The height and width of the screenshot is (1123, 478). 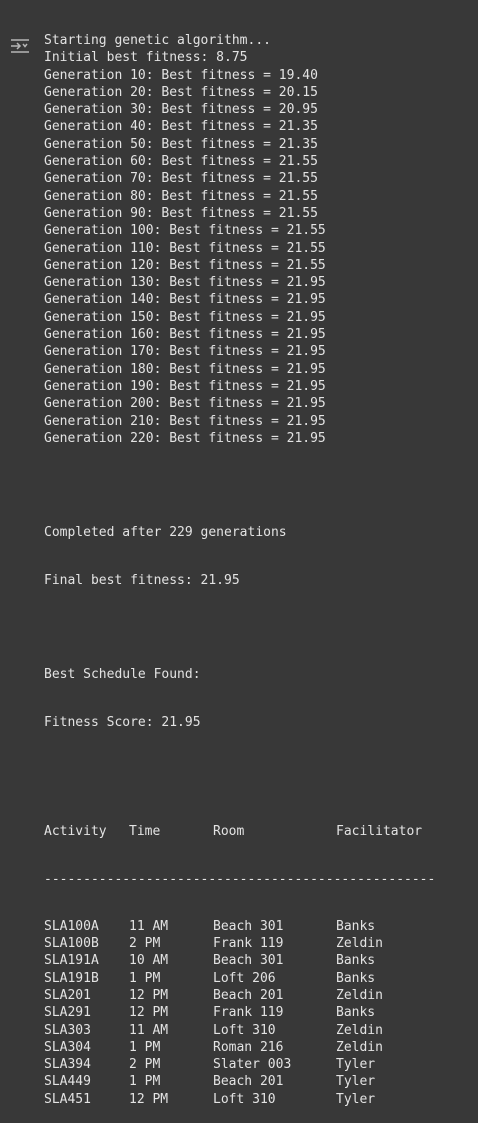 What do you see at coordinates (185, 421) in the screenshot?
I see `log-line: Generation 210: Best fitness = 21.95` at bounding box center [185, 421].